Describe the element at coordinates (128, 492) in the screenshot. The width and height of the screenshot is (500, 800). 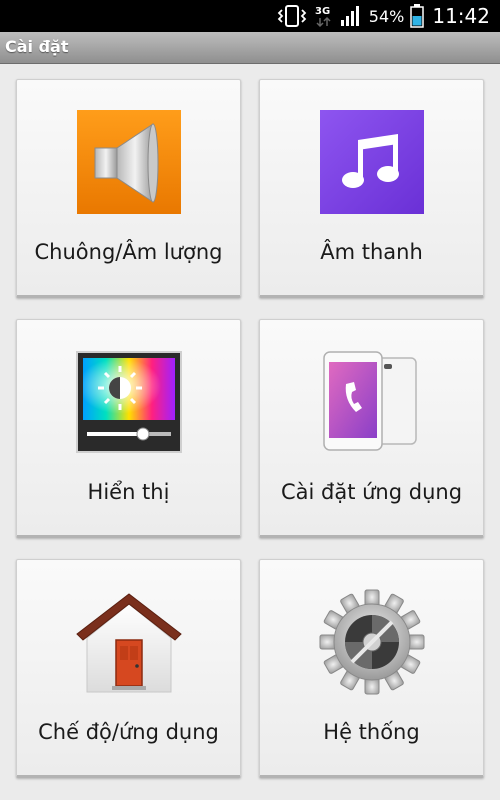
I see `tile-label: Hiển thị` at that location.